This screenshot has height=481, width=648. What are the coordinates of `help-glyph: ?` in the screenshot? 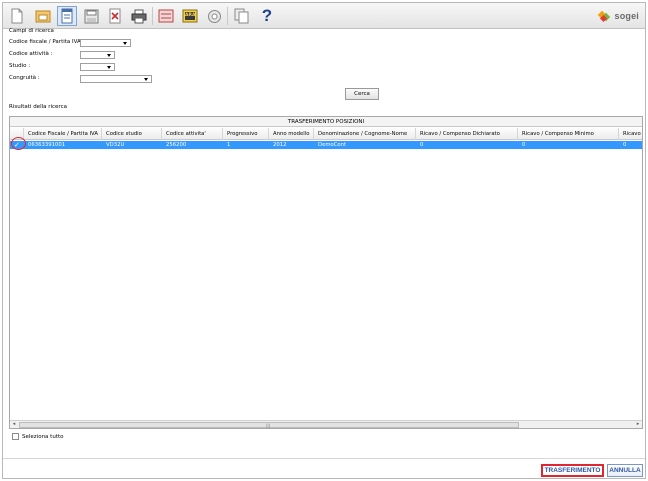 It's located at (267, 15).